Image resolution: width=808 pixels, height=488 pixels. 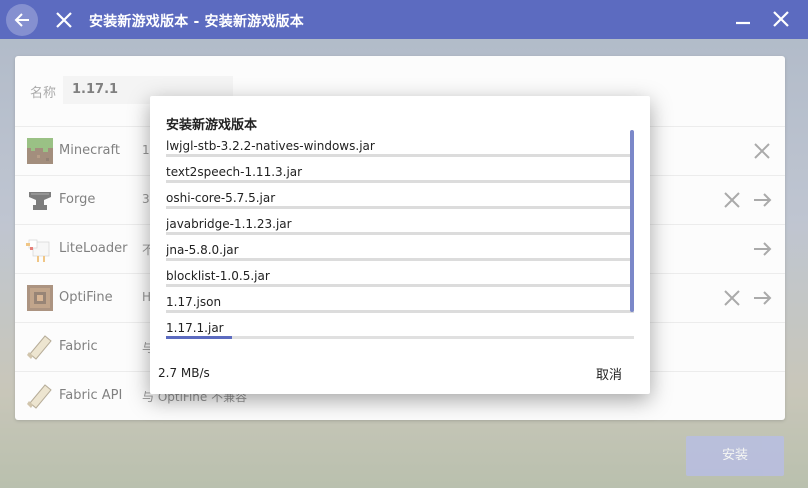 What do you see at coordinates (194, 302) in the screenshot?
I see `file-name: 1.17.json` at bounding box center [194, 302].